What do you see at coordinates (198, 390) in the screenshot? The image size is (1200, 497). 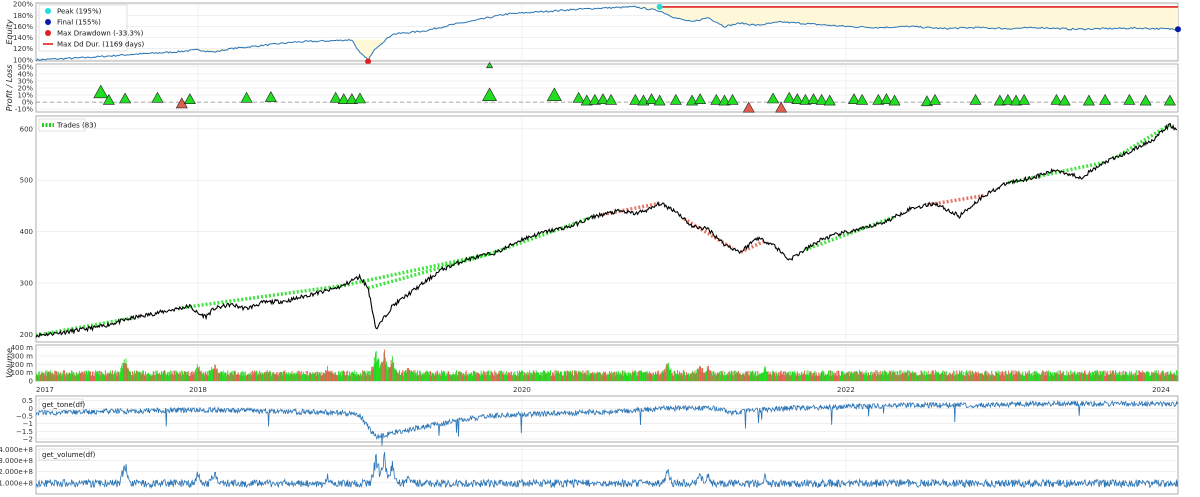 I see `x-tick-label: 2018` at bounding box center [198, 390].